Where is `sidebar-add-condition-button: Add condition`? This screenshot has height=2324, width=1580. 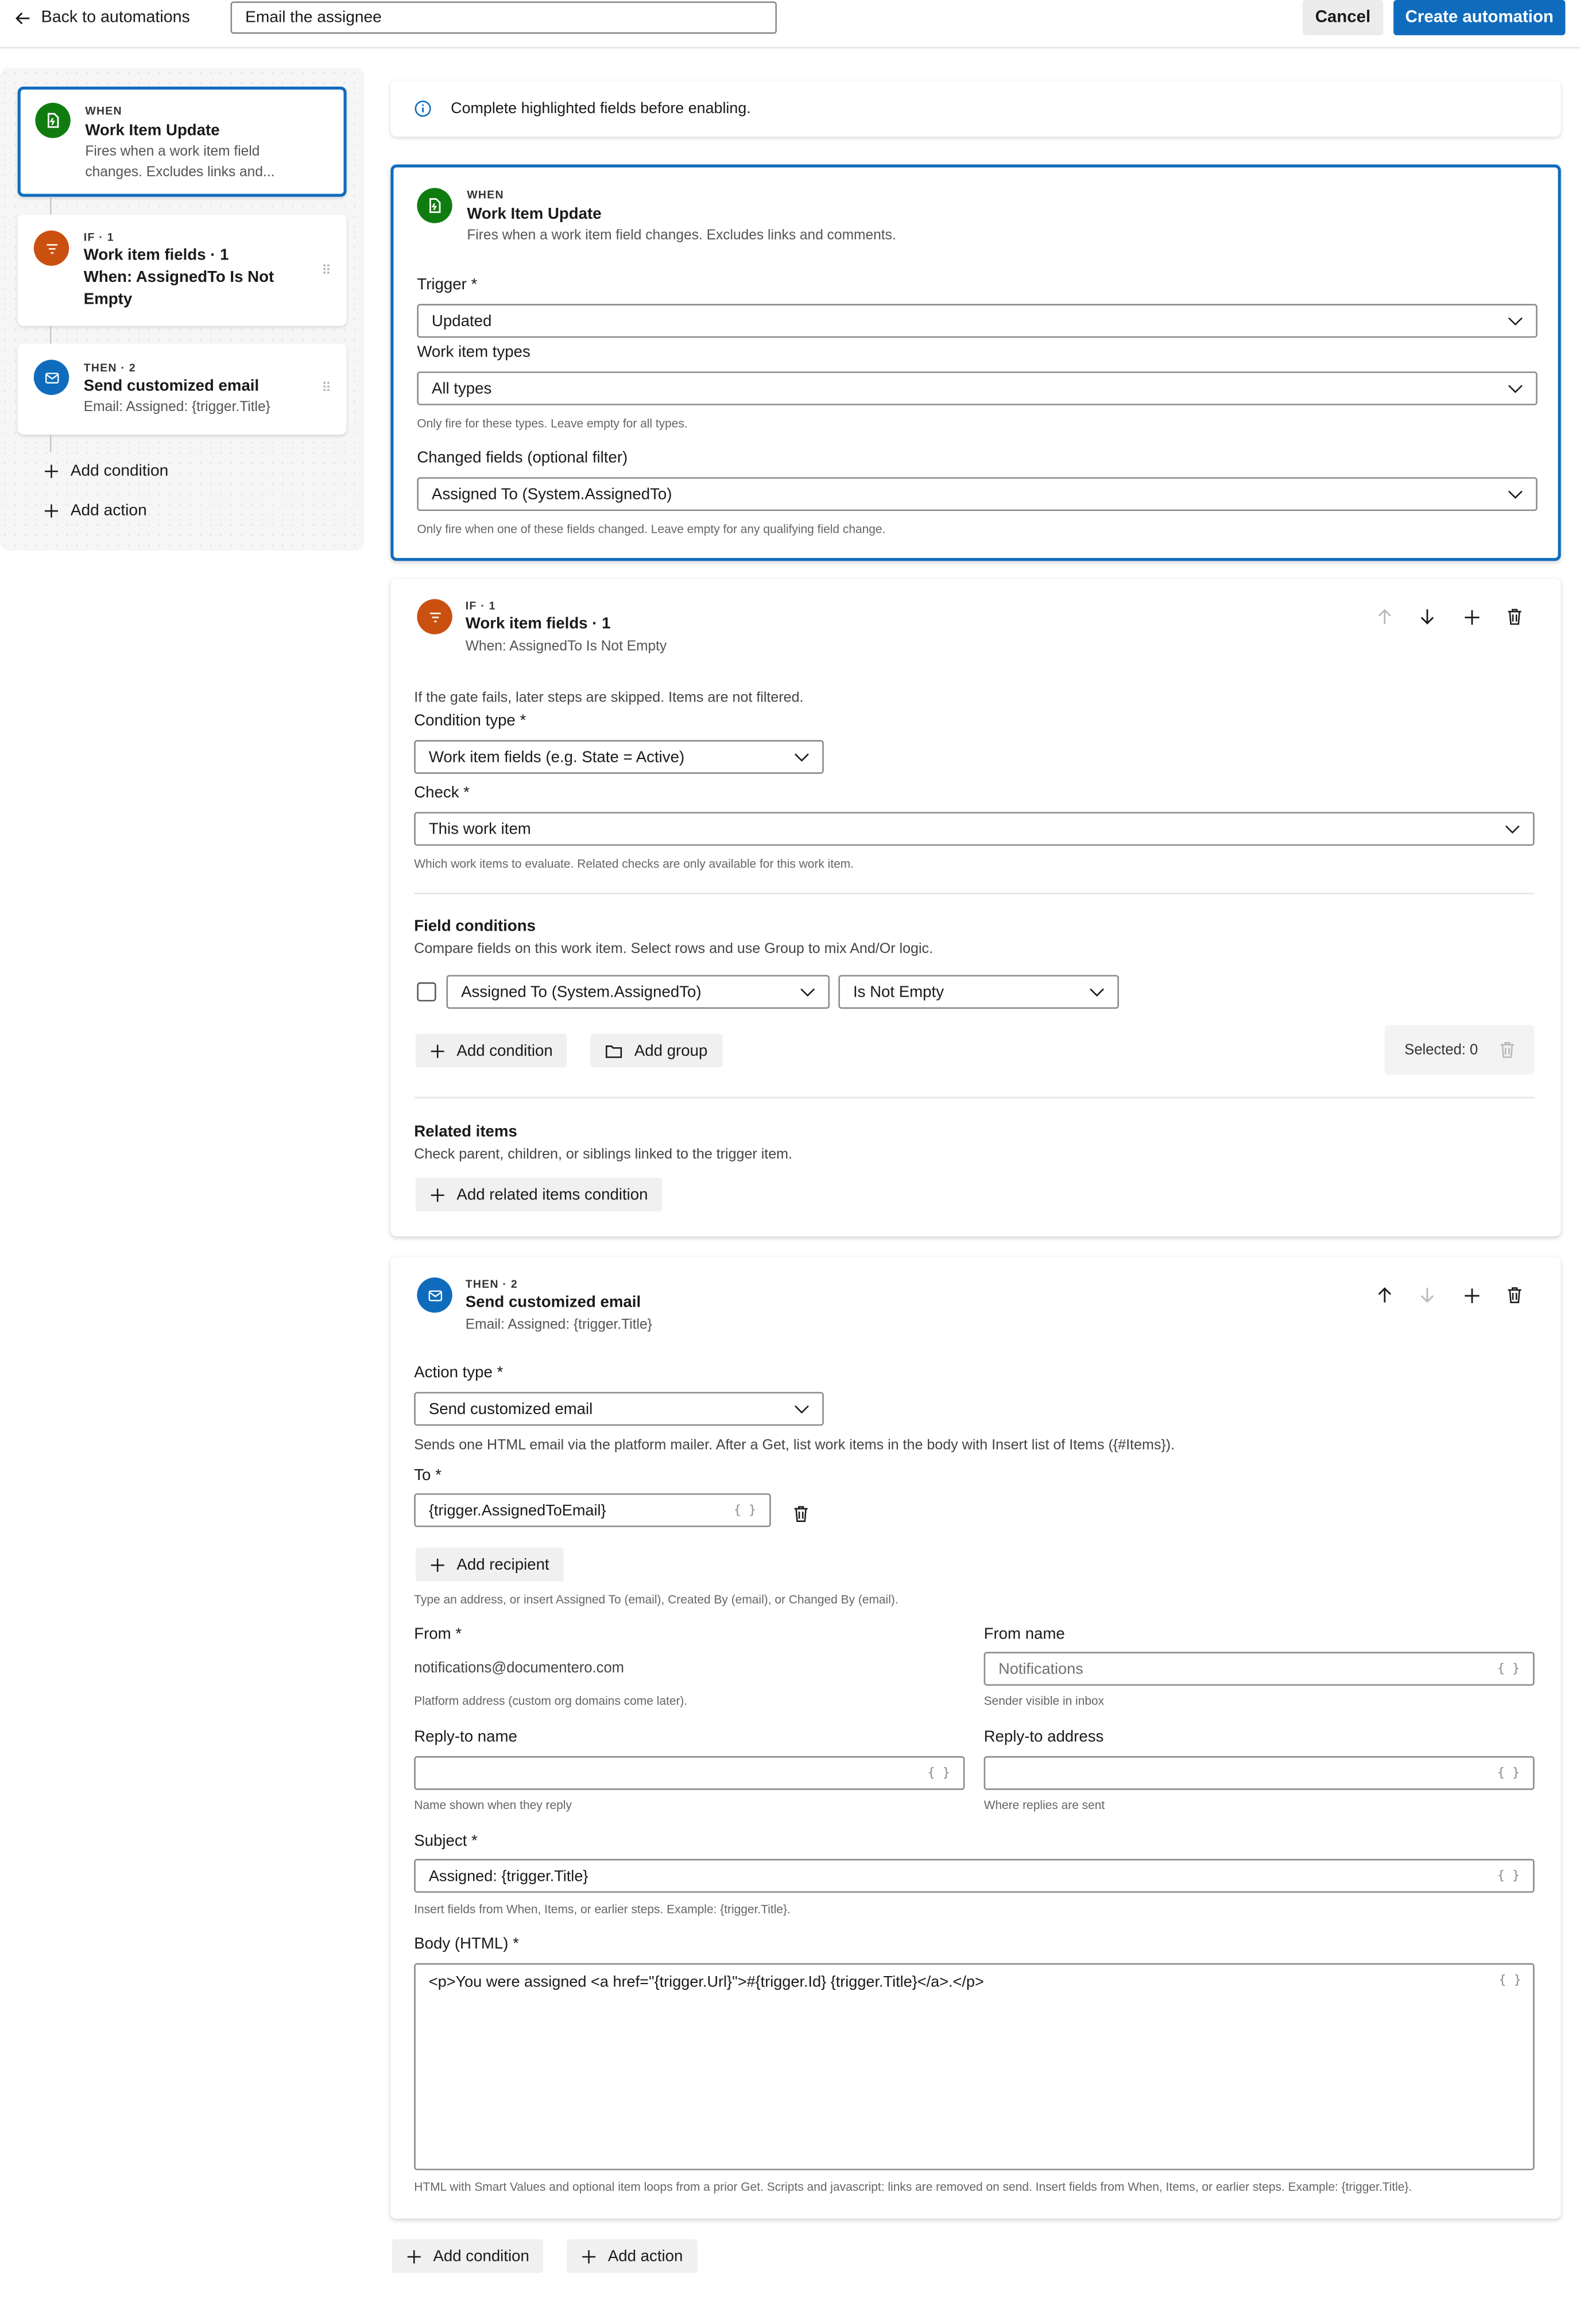
sidebar-add-condition-button: Add condition is located at coordinates (107, 471).